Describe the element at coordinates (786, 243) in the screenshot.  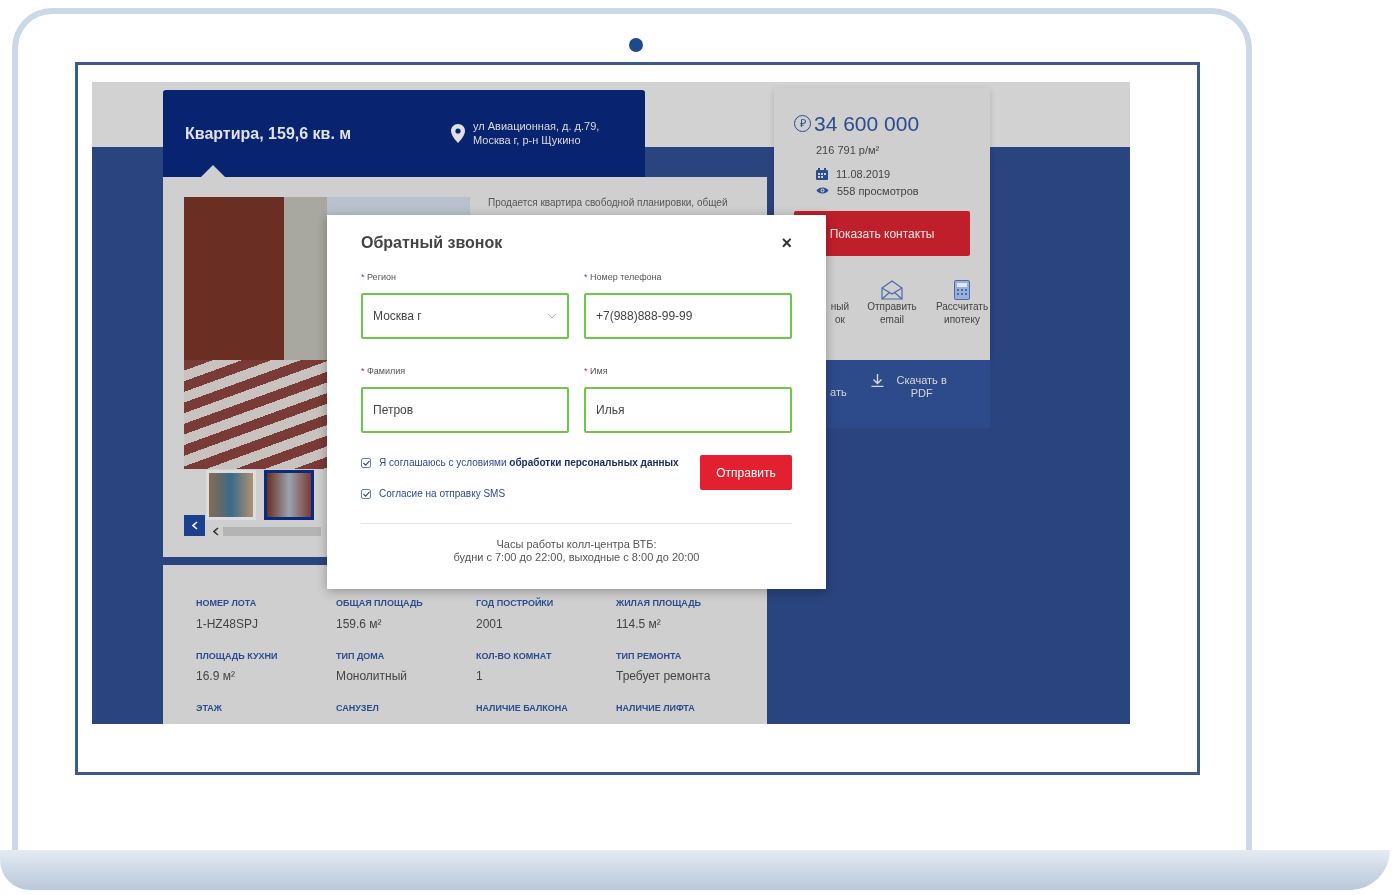
I see `close-button: ×` at that location.